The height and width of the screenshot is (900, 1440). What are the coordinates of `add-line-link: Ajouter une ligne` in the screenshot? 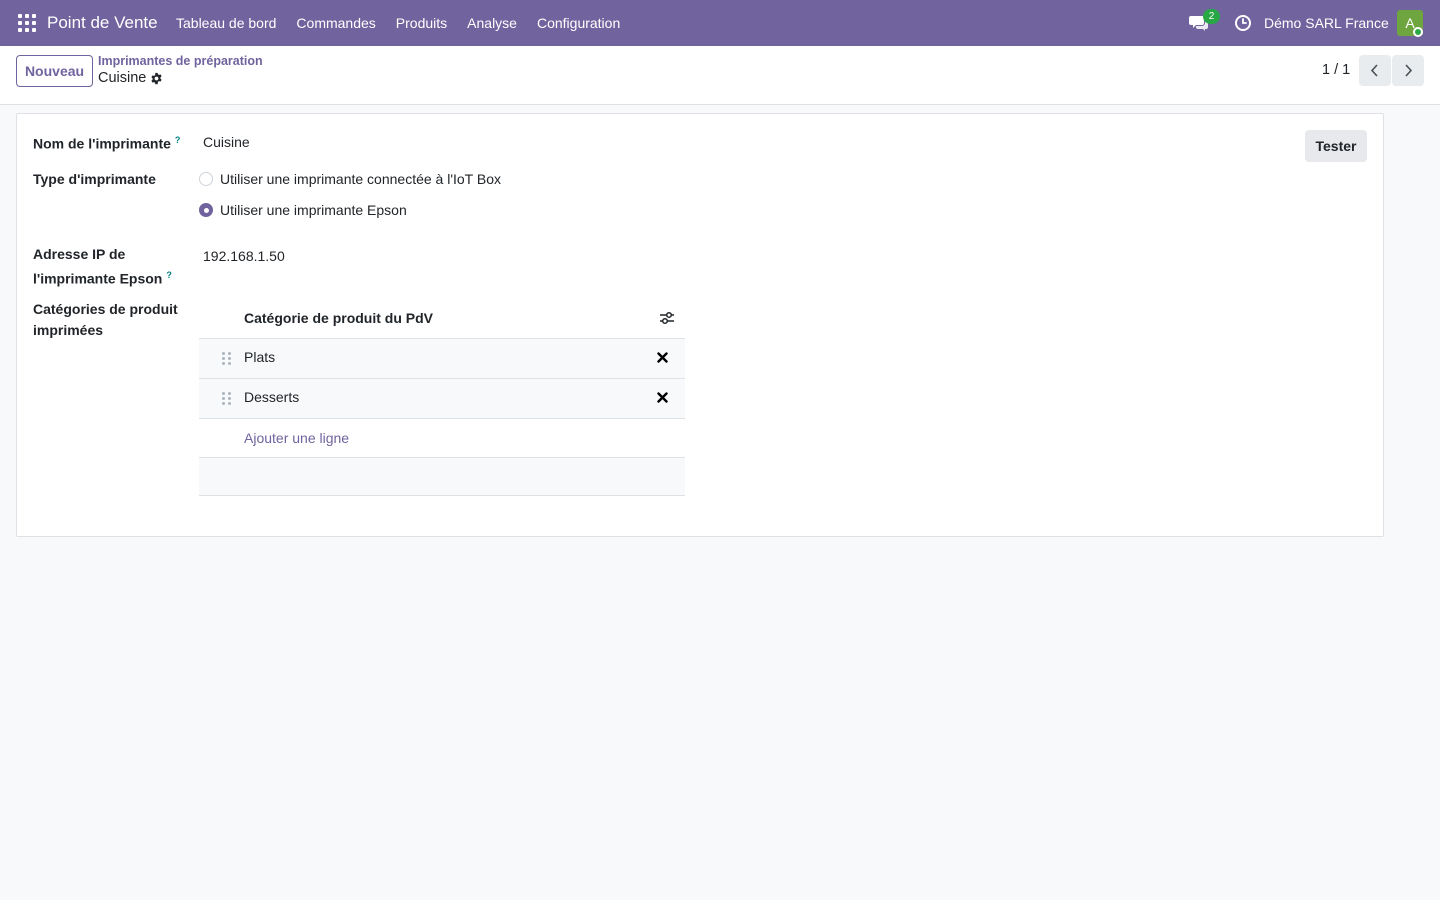 It's located at (296, 438).